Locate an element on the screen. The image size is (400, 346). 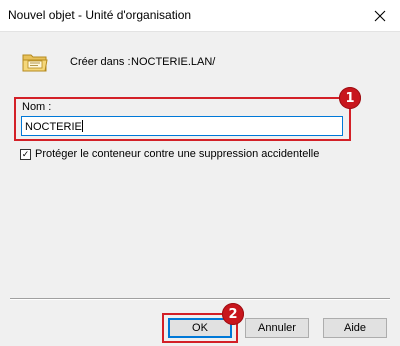
name-value: NOCTERIE is located at coordinates (53, 127).